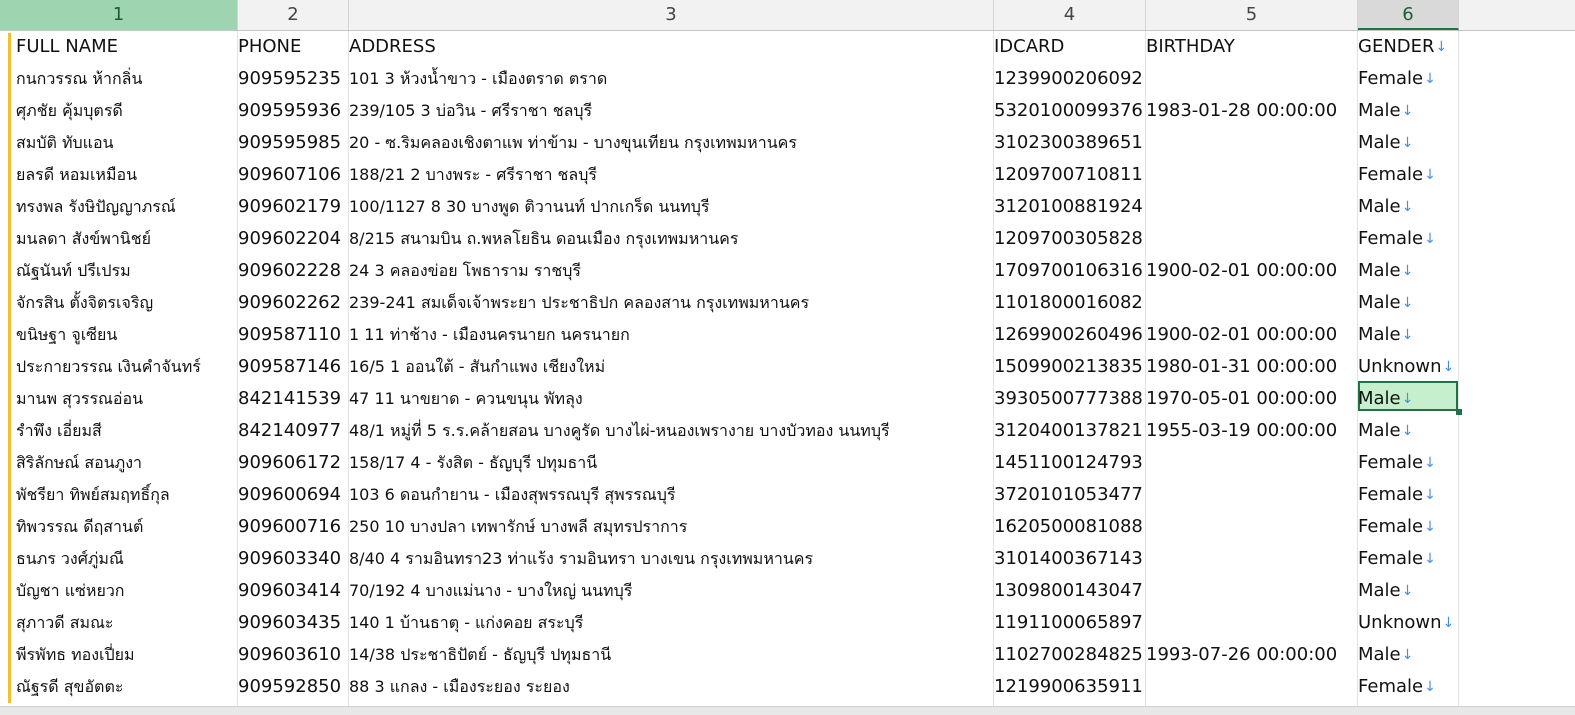  Describe the element at coordinates (287, 175) in the screenshot. I see `cell-phone: 909607106` at that location.